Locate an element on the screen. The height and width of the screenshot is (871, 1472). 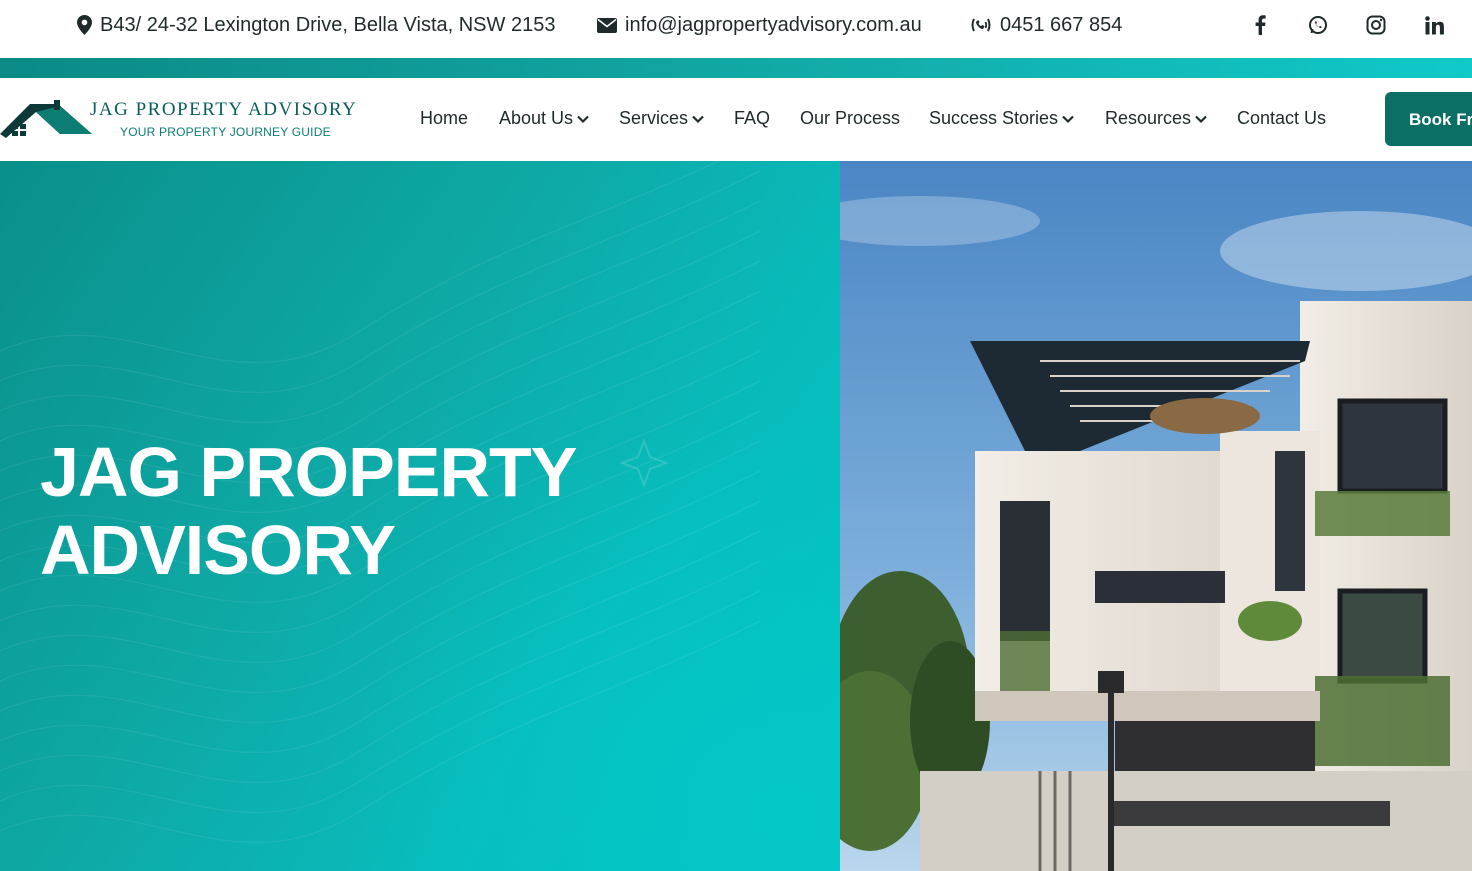
nav-faq: FAQ is located at coordinates (752, 118).